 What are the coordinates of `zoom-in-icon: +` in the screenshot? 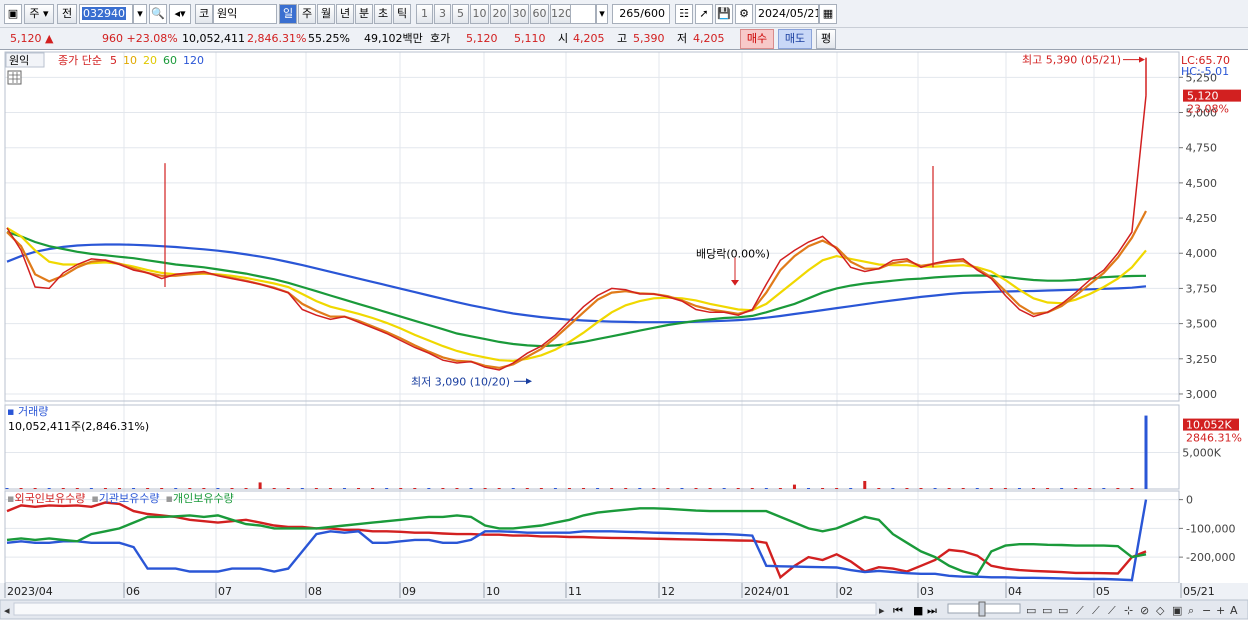 It's located at (1220, 610).